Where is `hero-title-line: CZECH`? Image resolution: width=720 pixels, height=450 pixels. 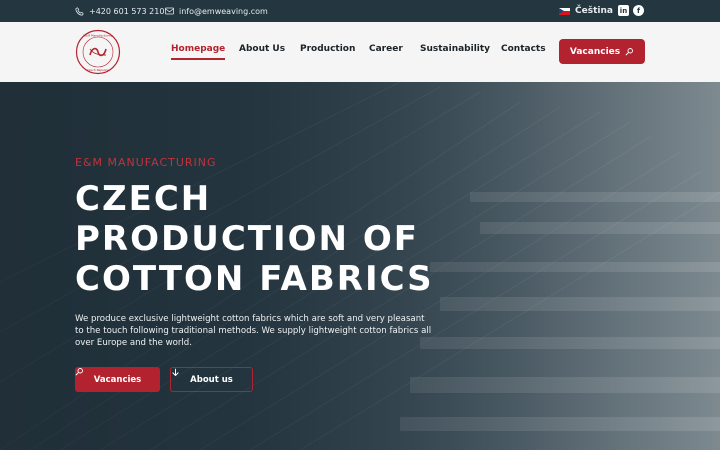 hero-title-line: CZECH is located at coordinates (143, 199).